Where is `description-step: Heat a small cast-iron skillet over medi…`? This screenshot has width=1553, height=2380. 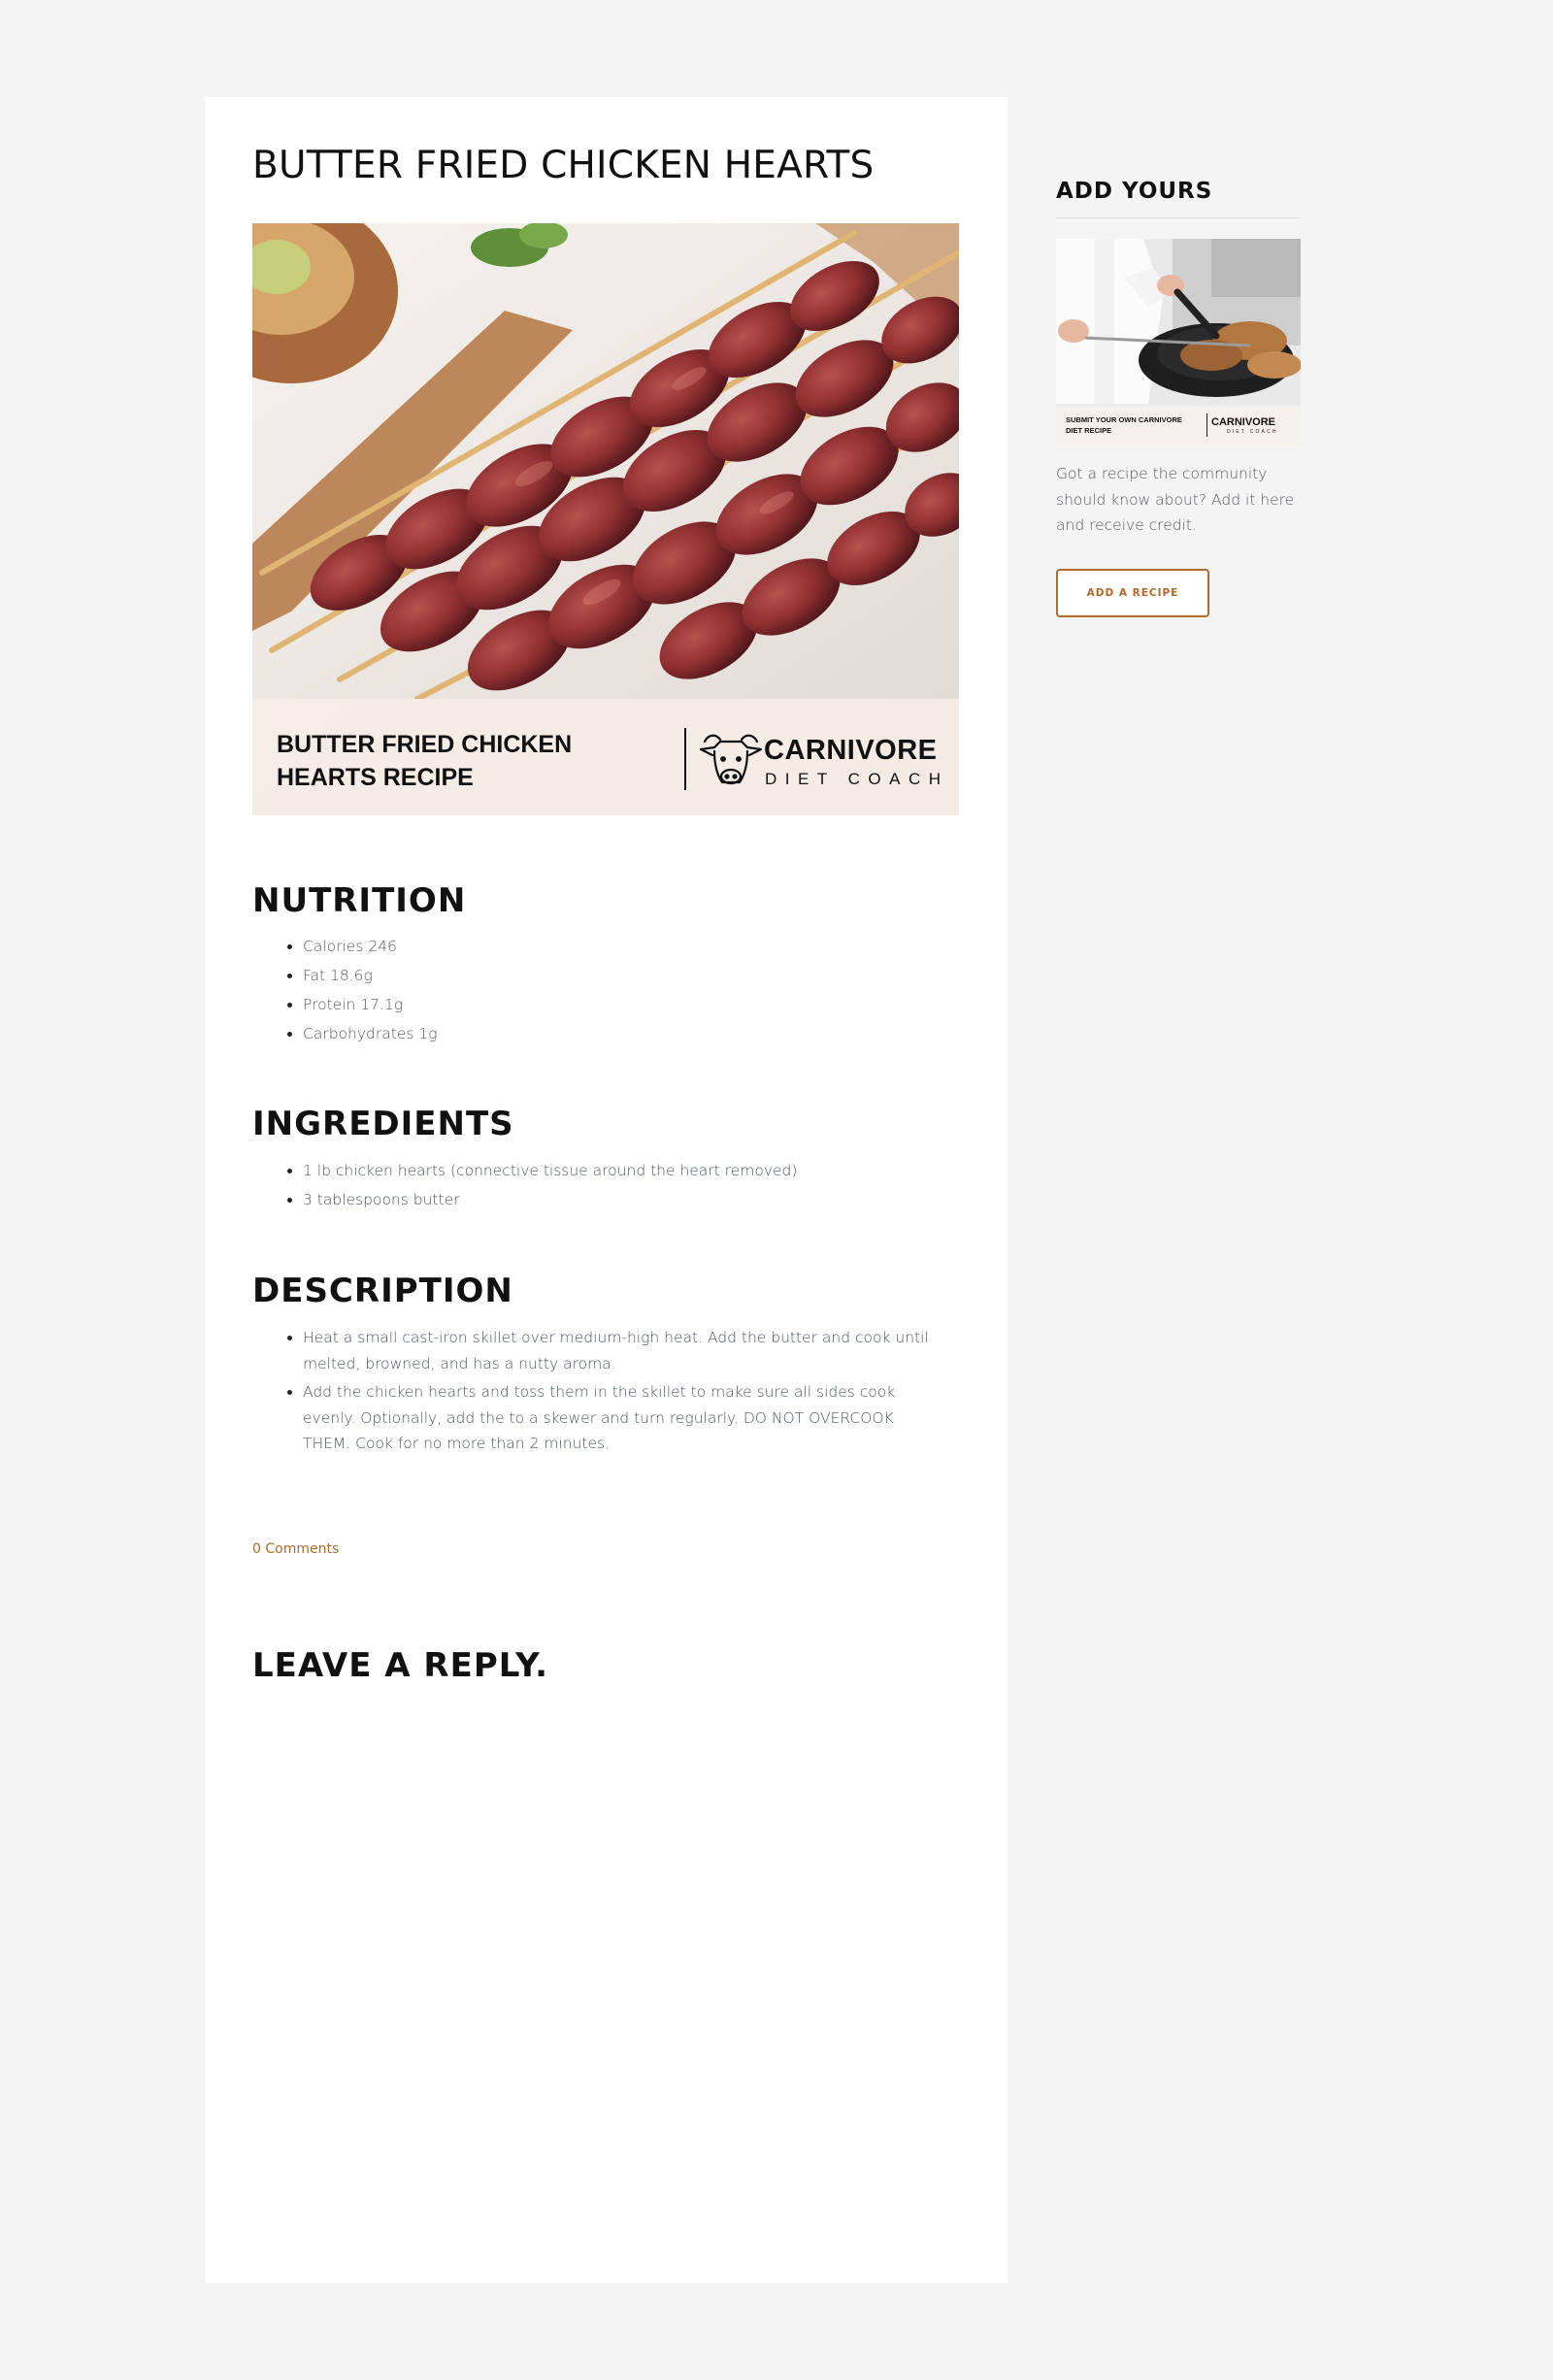 description-step: Heat a small cast-iron skillet over medi… is located at coordinates (623, 1350).